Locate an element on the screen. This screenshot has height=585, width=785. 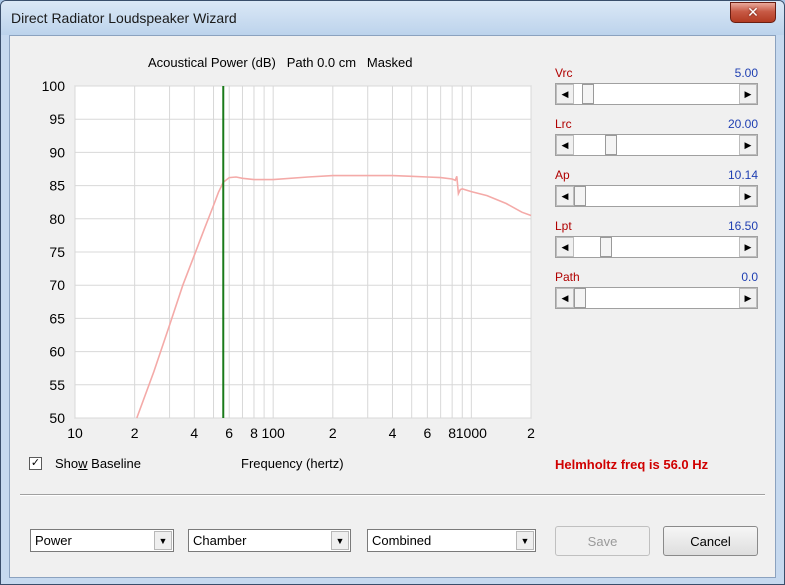
y-tick-label: 85 is located at coordinates (57, 186).